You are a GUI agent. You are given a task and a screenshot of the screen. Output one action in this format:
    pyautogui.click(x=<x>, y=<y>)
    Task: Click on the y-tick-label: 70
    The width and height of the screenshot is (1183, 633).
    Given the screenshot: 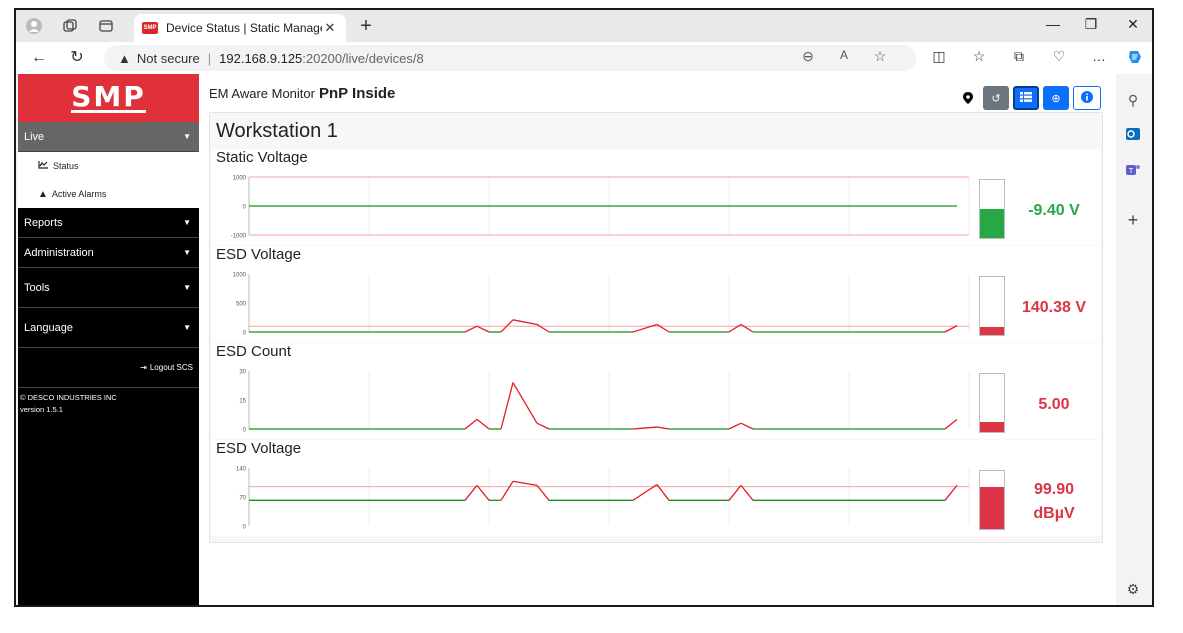 What is the action you would take?
    pyautogui.click(x=242, y=499)
    